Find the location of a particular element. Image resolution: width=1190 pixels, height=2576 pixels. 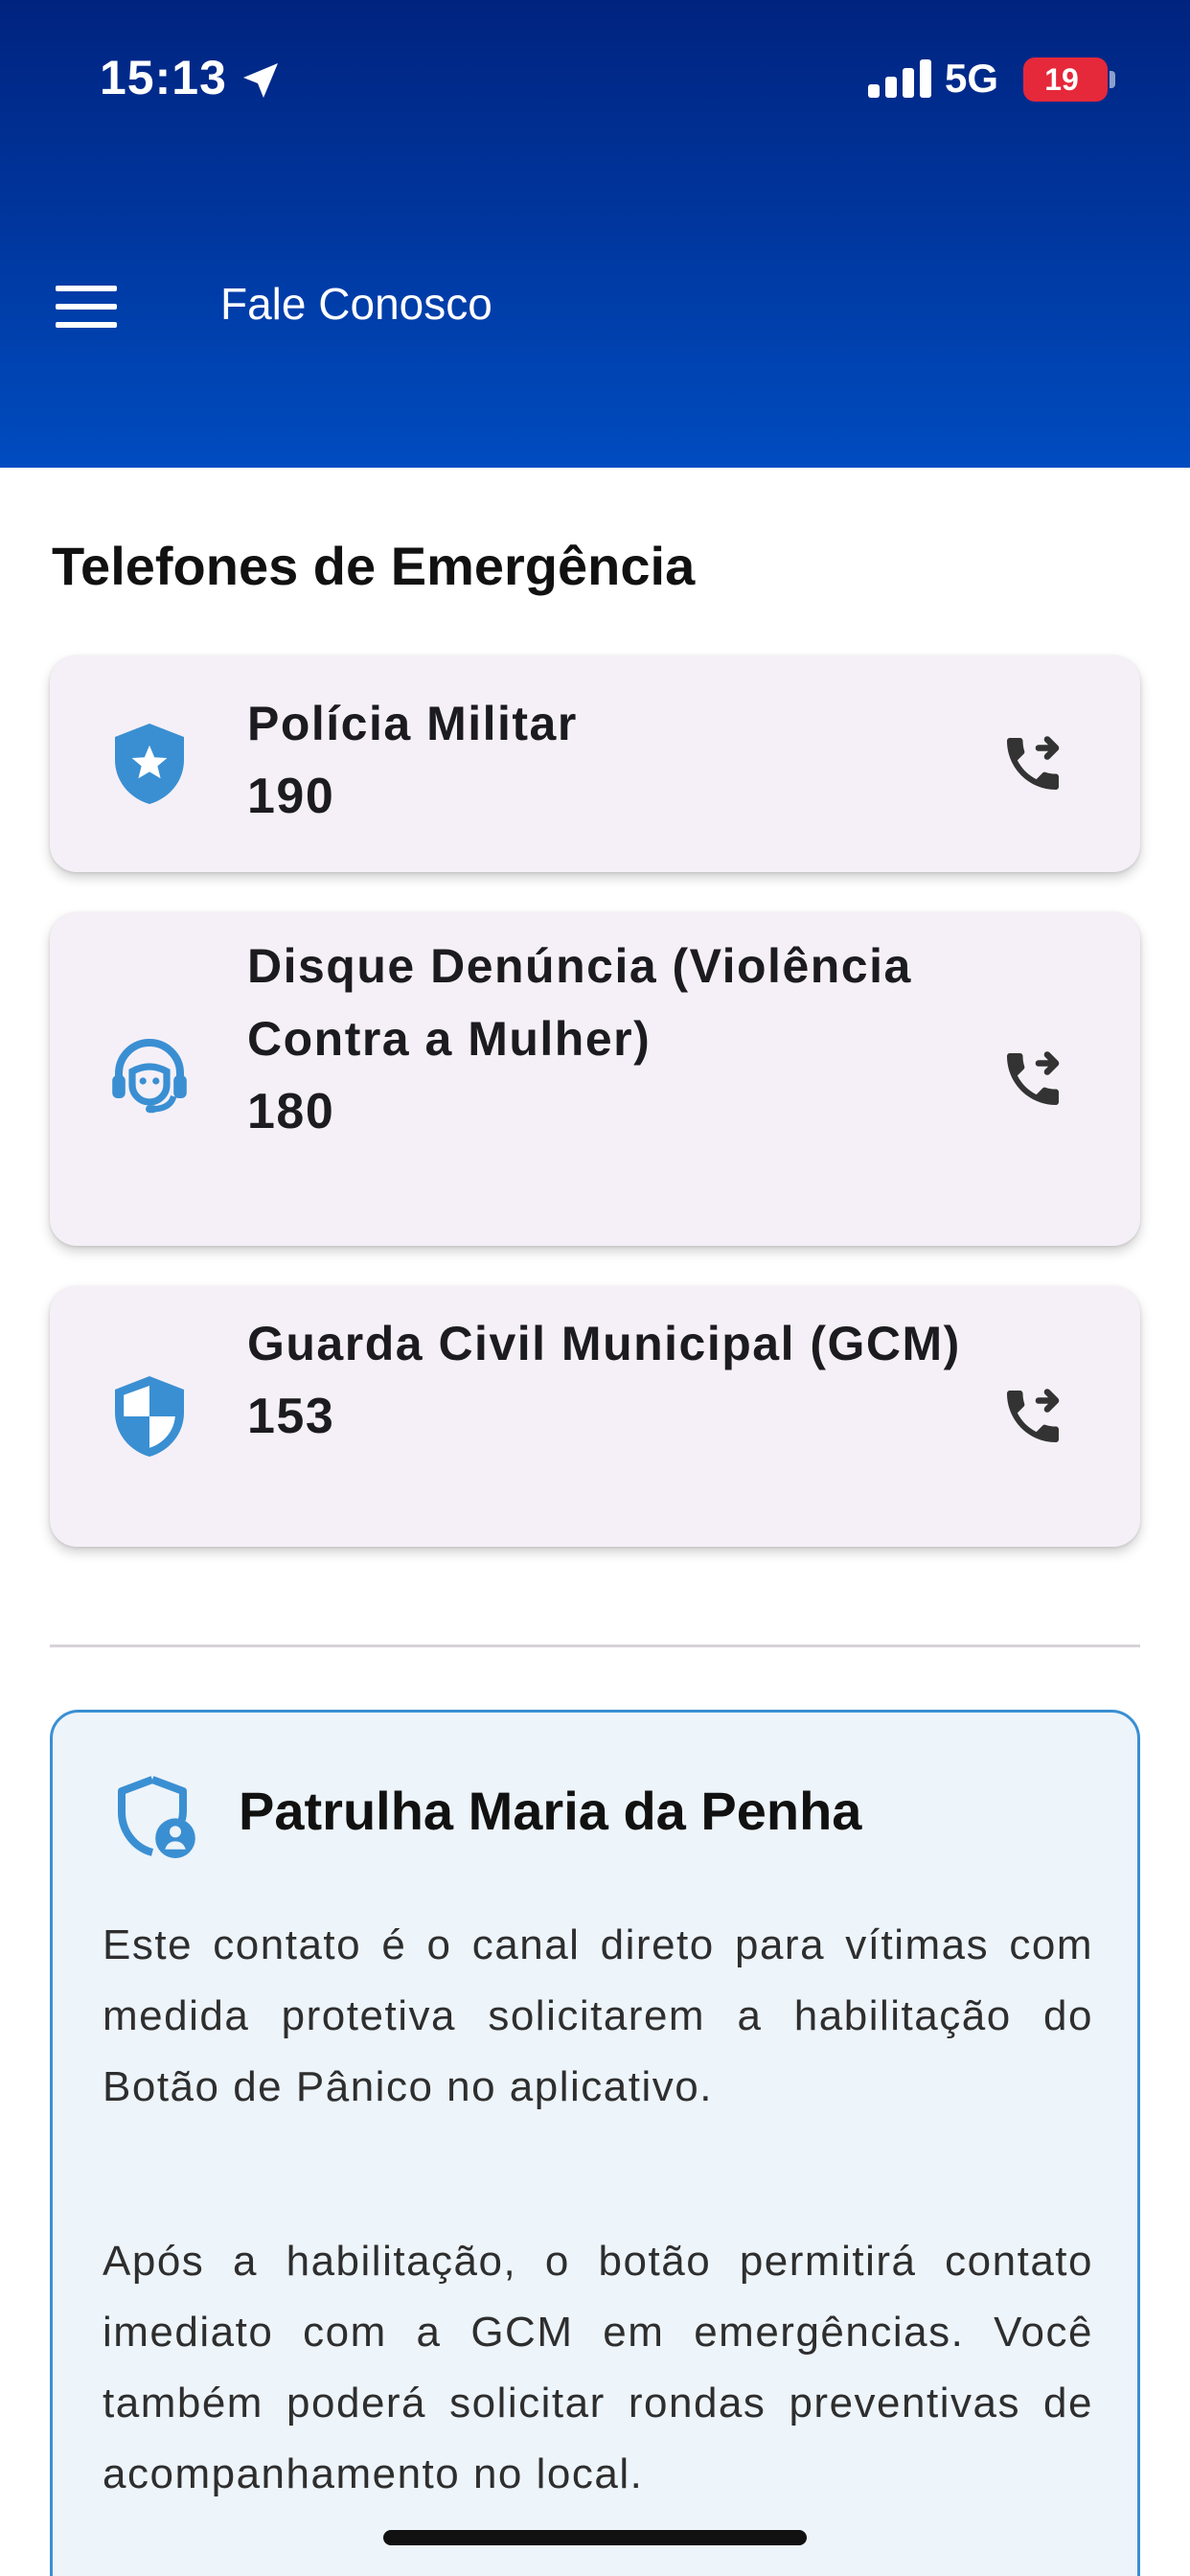

battery-charging-icon: 19 is located at coordinates (1066, 80).